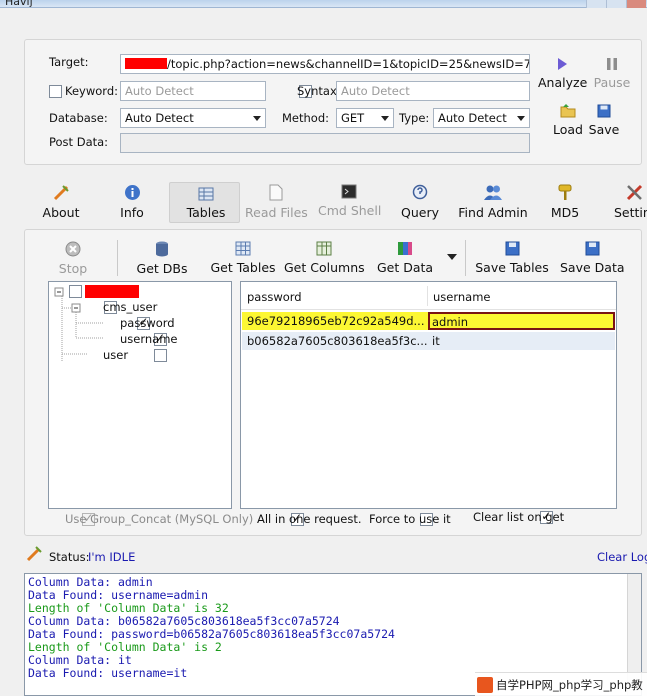  What do you see at coordinates (569, 685) in the screenshot?
I see `watermark-text: 自学PHP网_php学习_php教` at bounding box center [569, 685].